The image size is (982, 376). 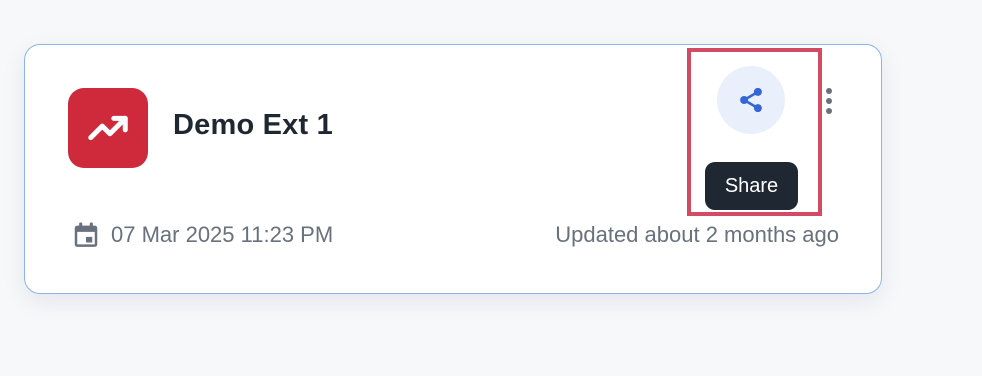 I want to click on created-date-text: 07 Mar 2025 11:23 PM, so click(x=222, y=234).